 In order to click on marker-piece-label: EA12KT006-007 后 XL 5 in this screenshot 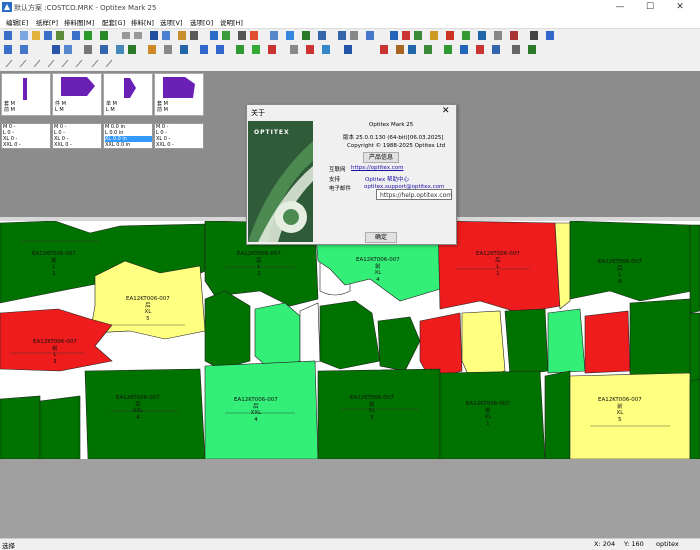, I will do `click(148, 309)`.